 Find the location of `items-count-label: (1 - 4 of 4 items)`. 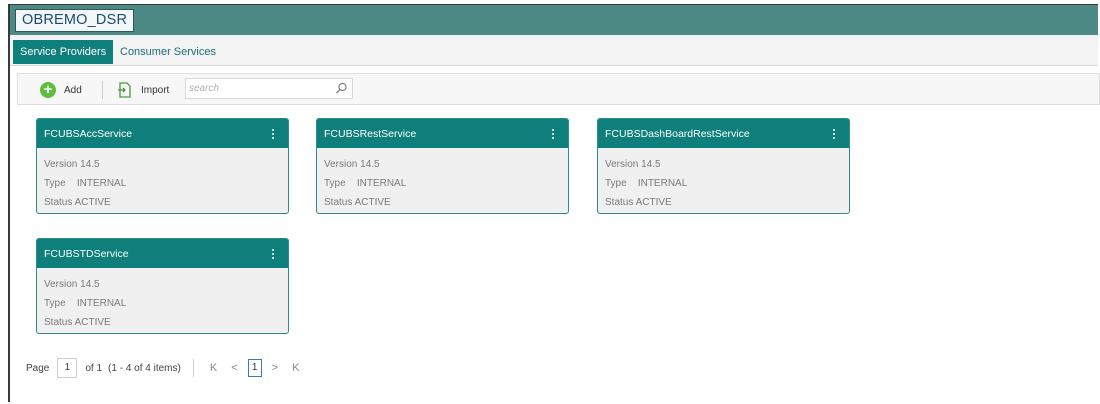

items-count-label: (1 - 4 of 4 items) is located at coordinates (144, 368).